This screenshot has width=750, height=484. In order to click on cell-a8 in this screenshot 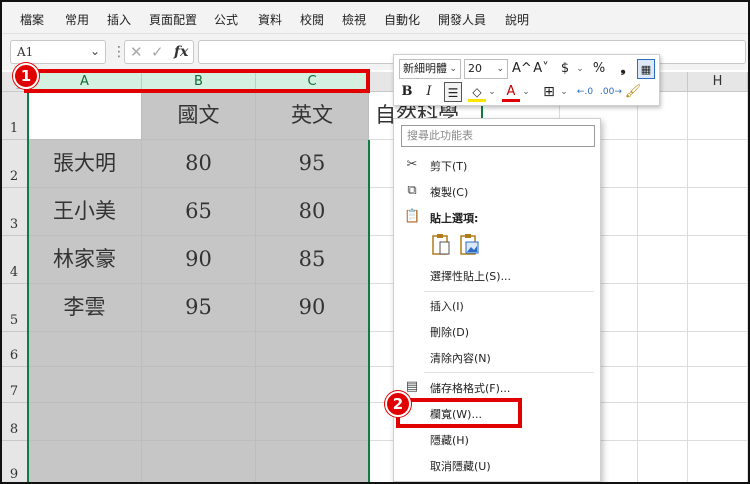, I will do `click(85, 422)`.